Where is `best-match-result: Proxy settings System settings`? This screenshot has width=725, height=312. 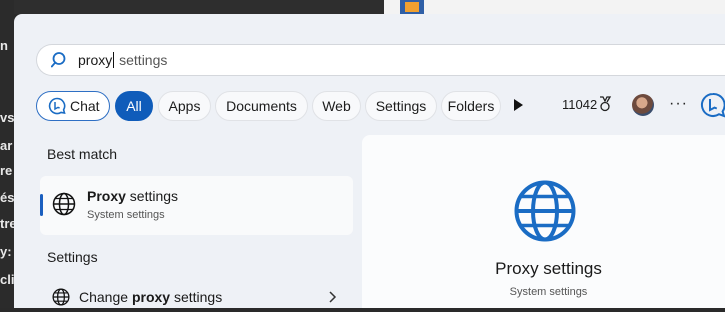
best-match-result: Proxy settings System settings is located at coordinates (196, 205).